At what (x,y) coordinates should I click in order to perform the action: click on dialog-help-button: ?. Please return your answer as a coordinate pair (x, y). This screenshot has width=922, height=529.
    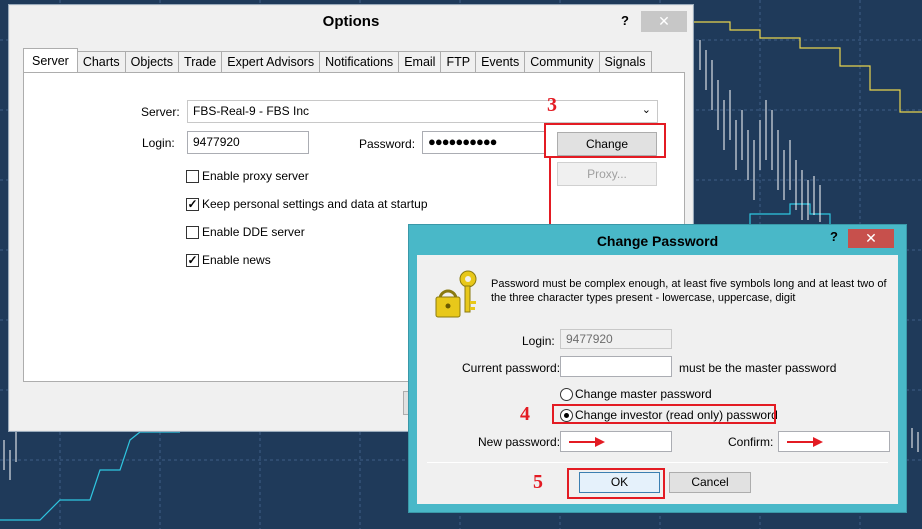
    Looking at the image, I should click on (834, 236).